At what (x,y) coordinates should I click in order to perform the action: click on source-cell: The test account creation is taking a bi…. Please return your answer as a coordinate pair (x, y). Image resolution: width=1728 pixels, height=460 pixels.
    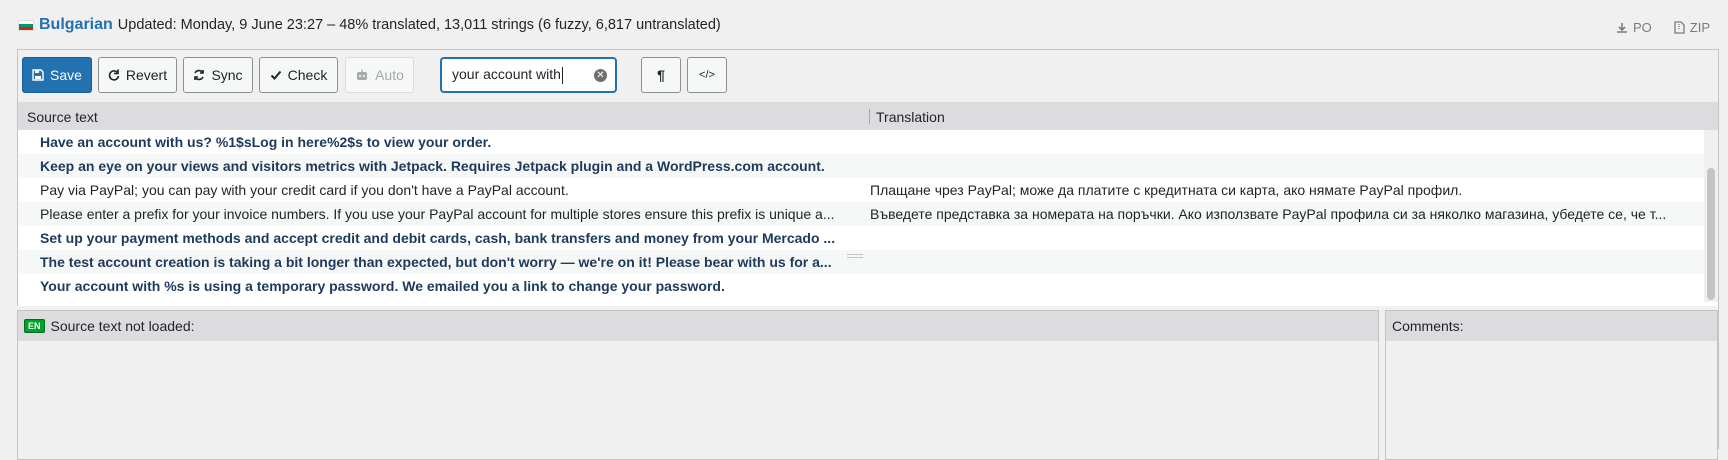
    Looking at the image, I should click on (436, 262).